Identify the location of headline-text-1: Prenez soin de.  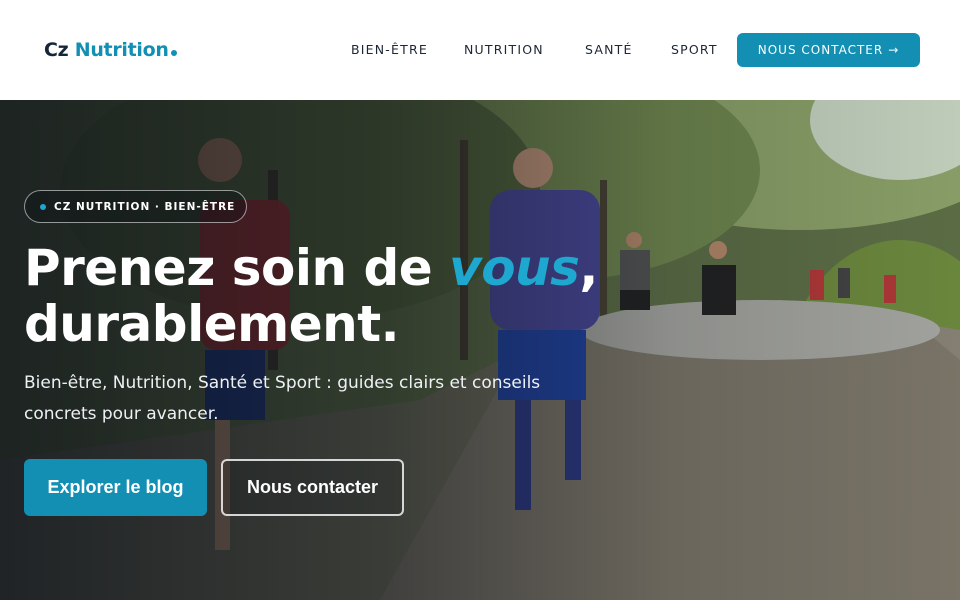
(228, 268).